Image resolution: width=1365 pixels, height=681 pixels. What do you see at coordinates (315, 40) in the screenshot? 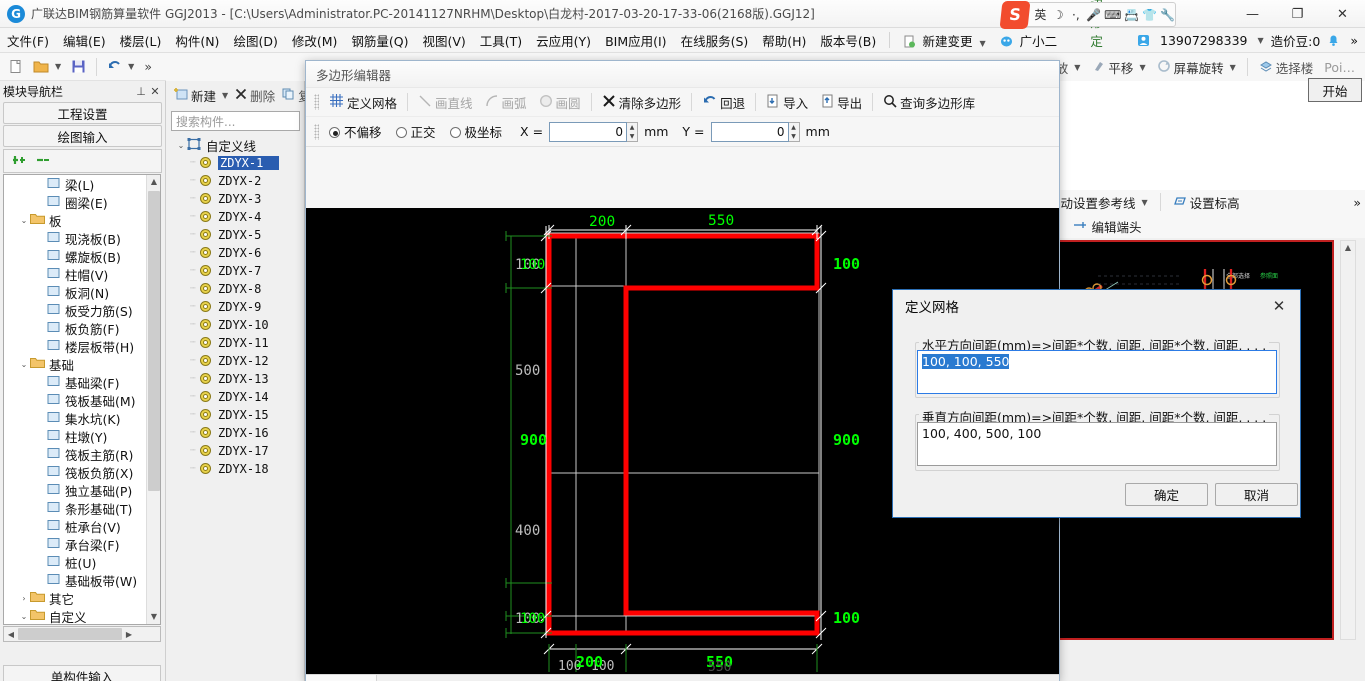
I see `menu-modify: 修改(M)` at bounding box center [315, 40].